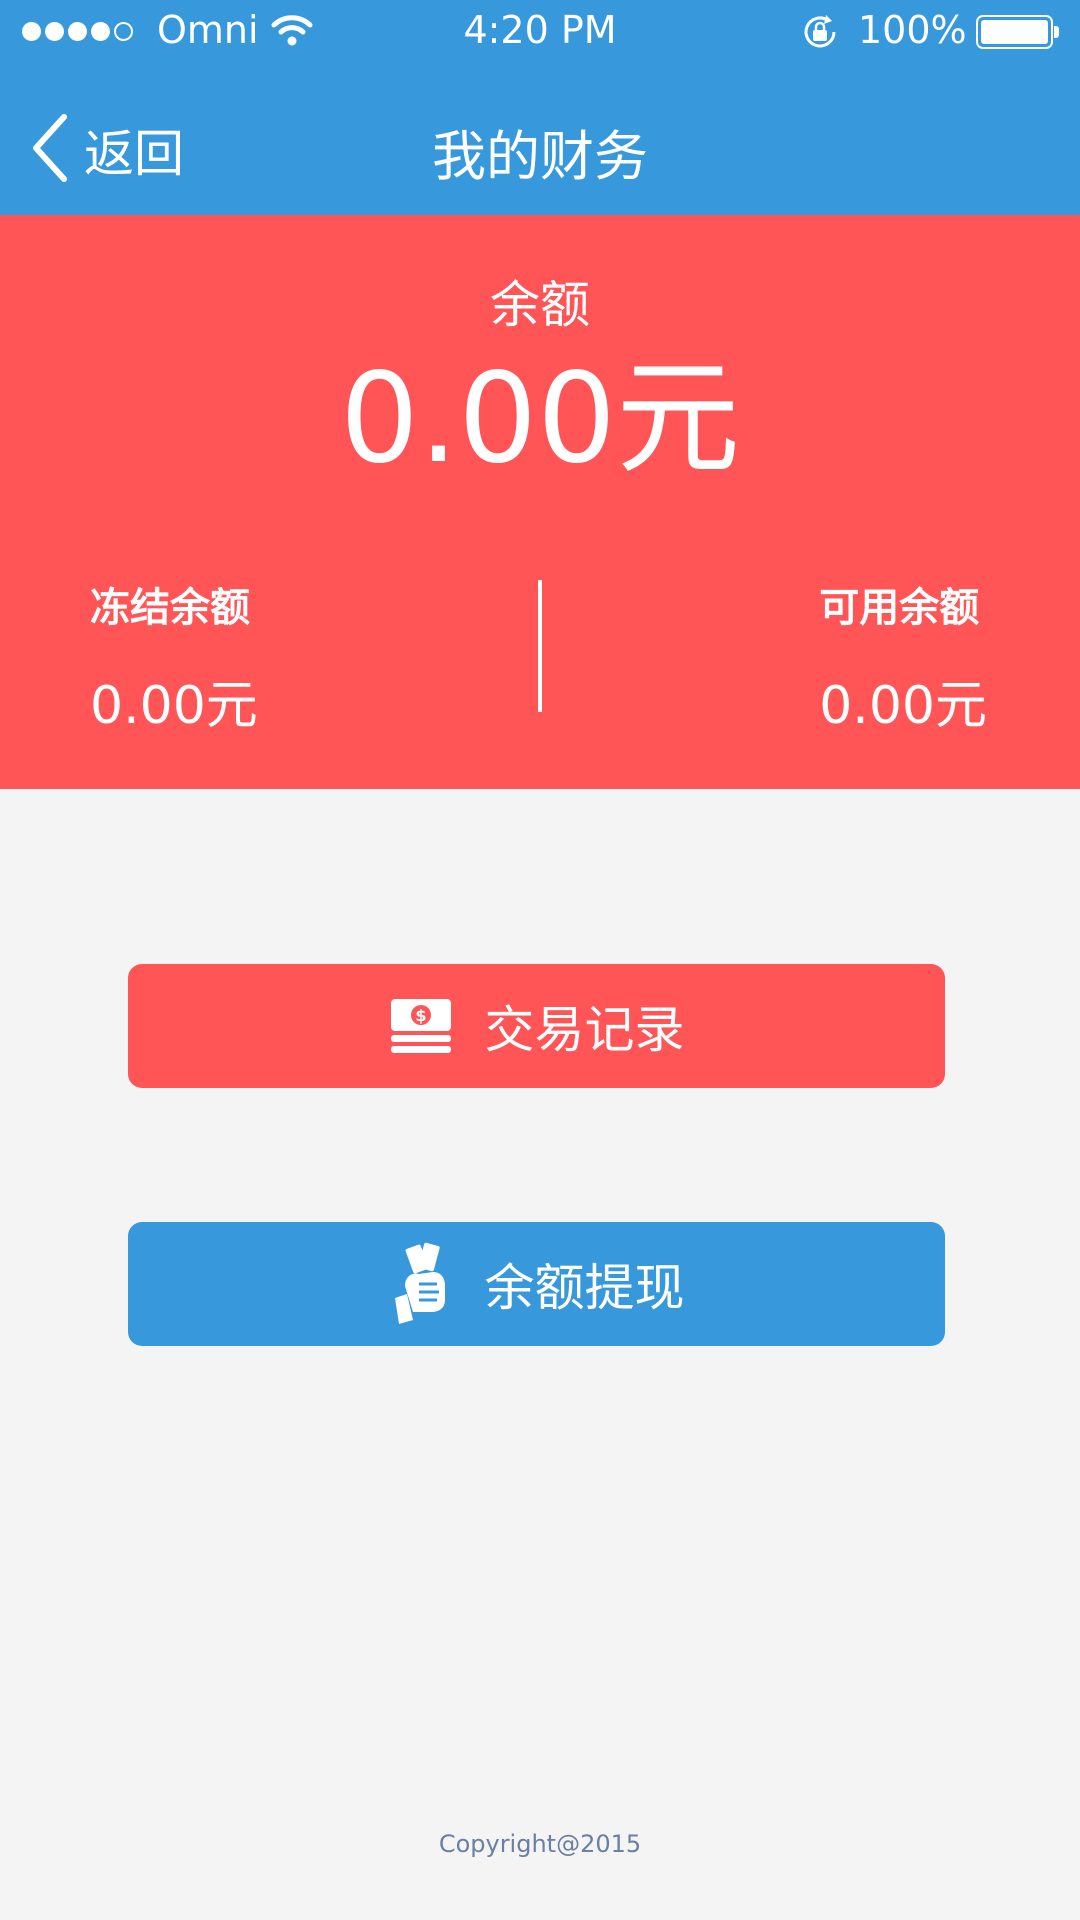 Image resolution: width=1080 pixels, height=1920 pixels. I want to click on frozen-balance-value: 0.00元, so click(174, 706).